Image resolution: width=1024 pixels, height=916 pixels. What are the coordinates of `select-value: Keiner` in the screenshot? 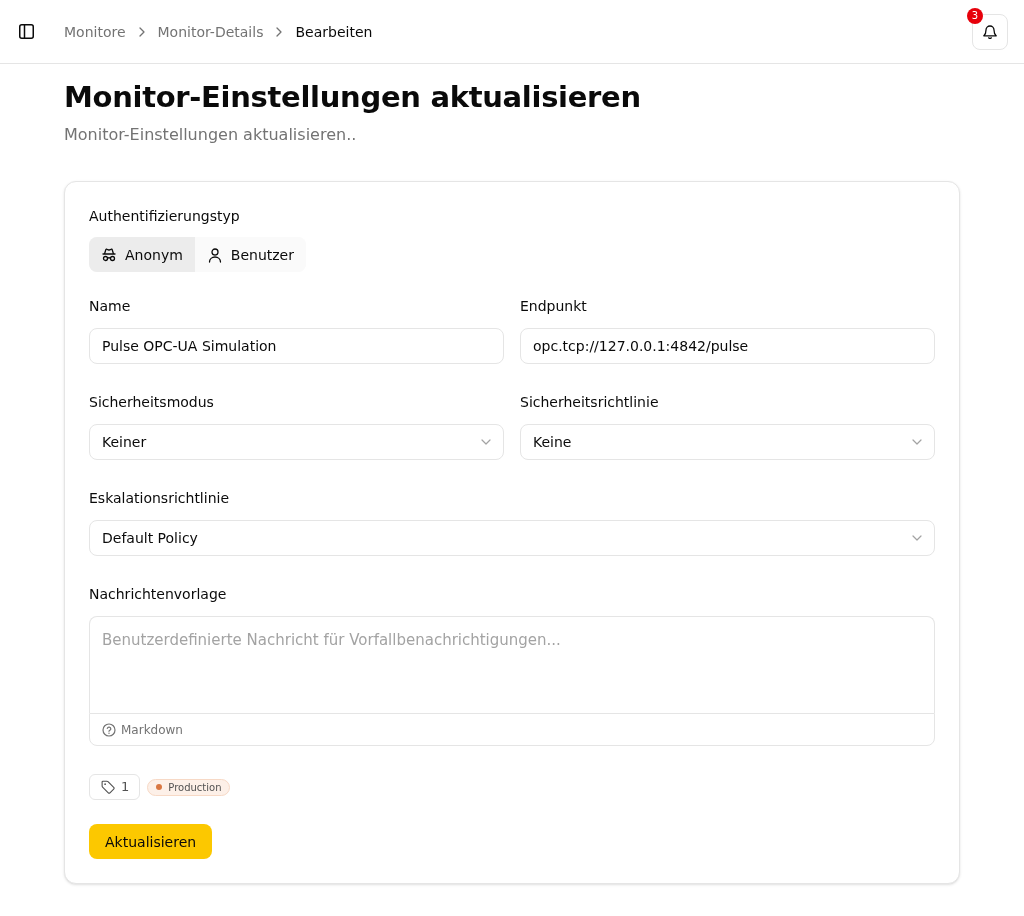 It's located at (124, 442).